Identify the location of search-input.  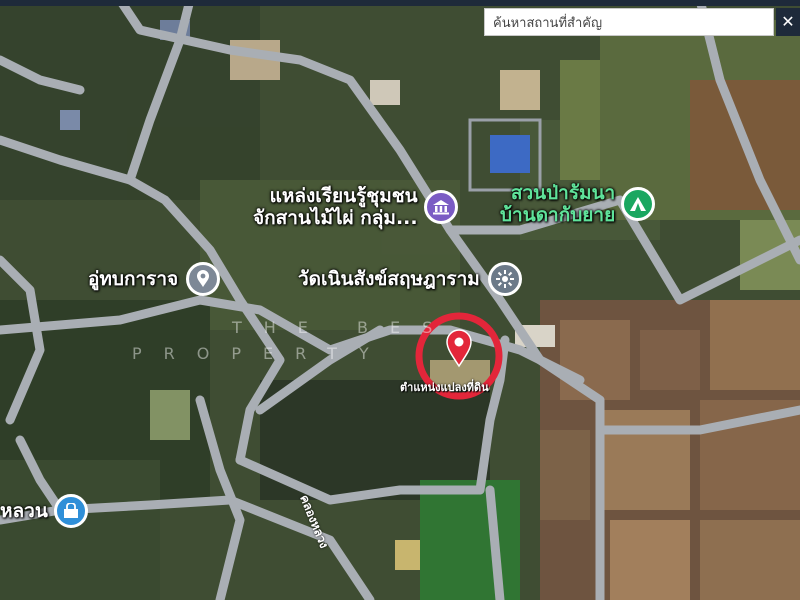
(631, 23).